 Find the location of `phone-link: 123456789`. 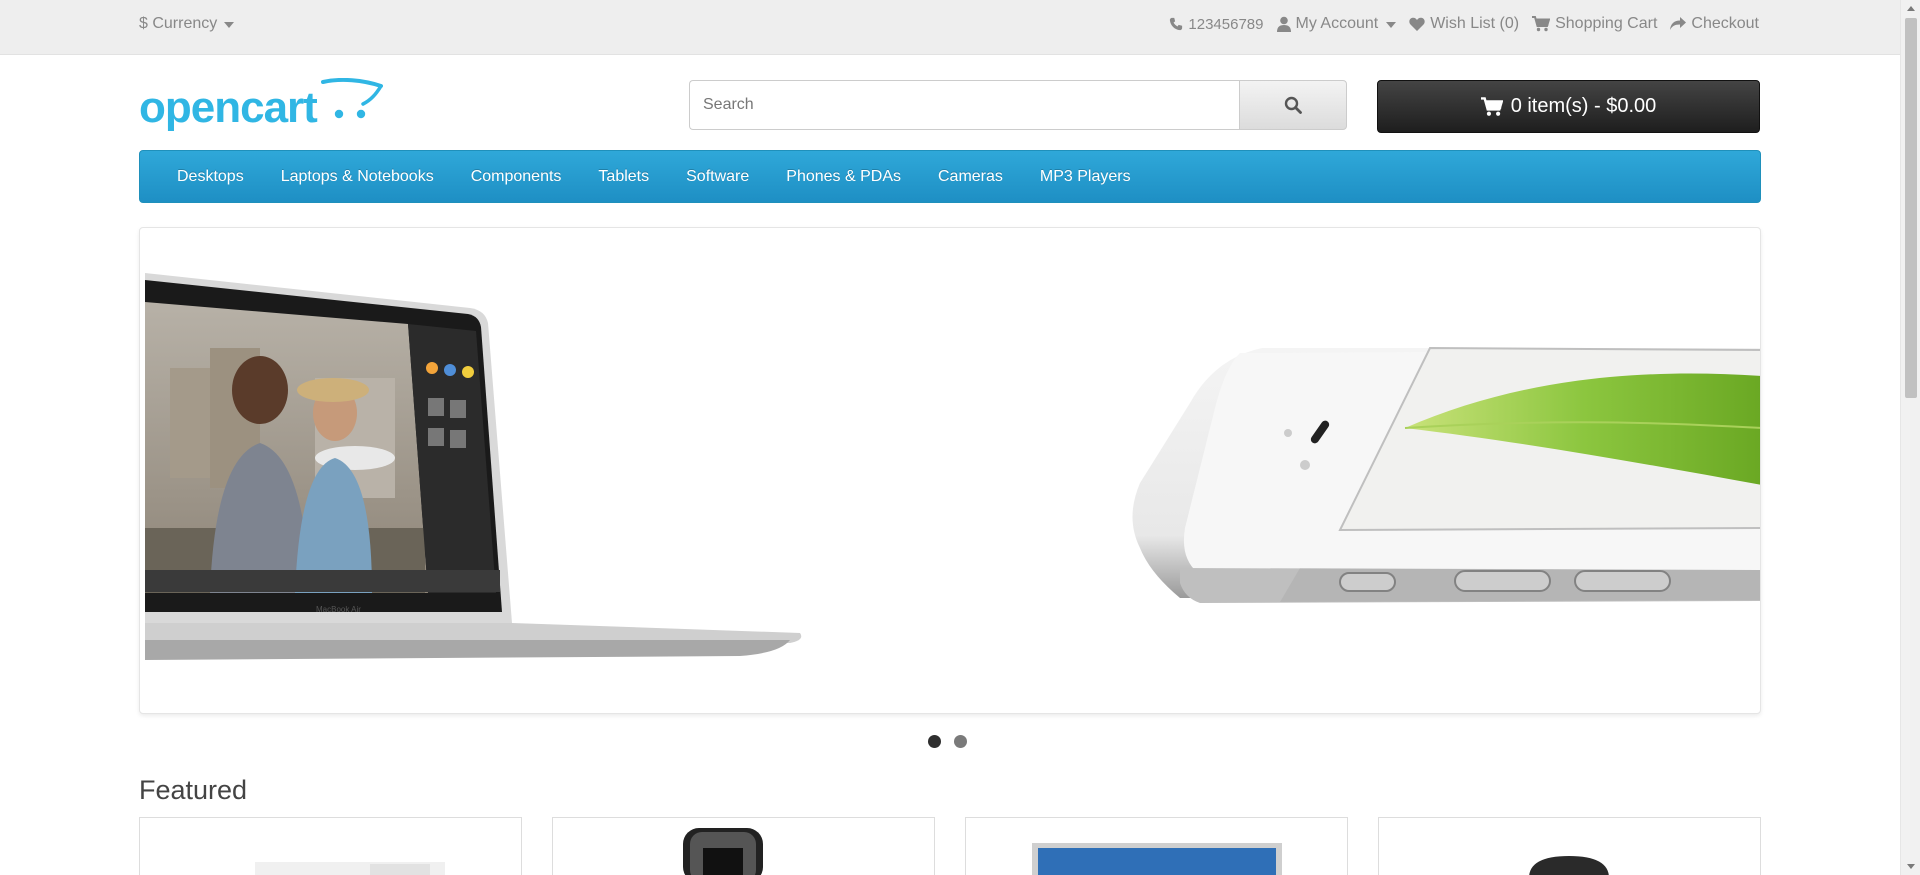

phone-link: 123456789 is located at coordinates (1216, 24).